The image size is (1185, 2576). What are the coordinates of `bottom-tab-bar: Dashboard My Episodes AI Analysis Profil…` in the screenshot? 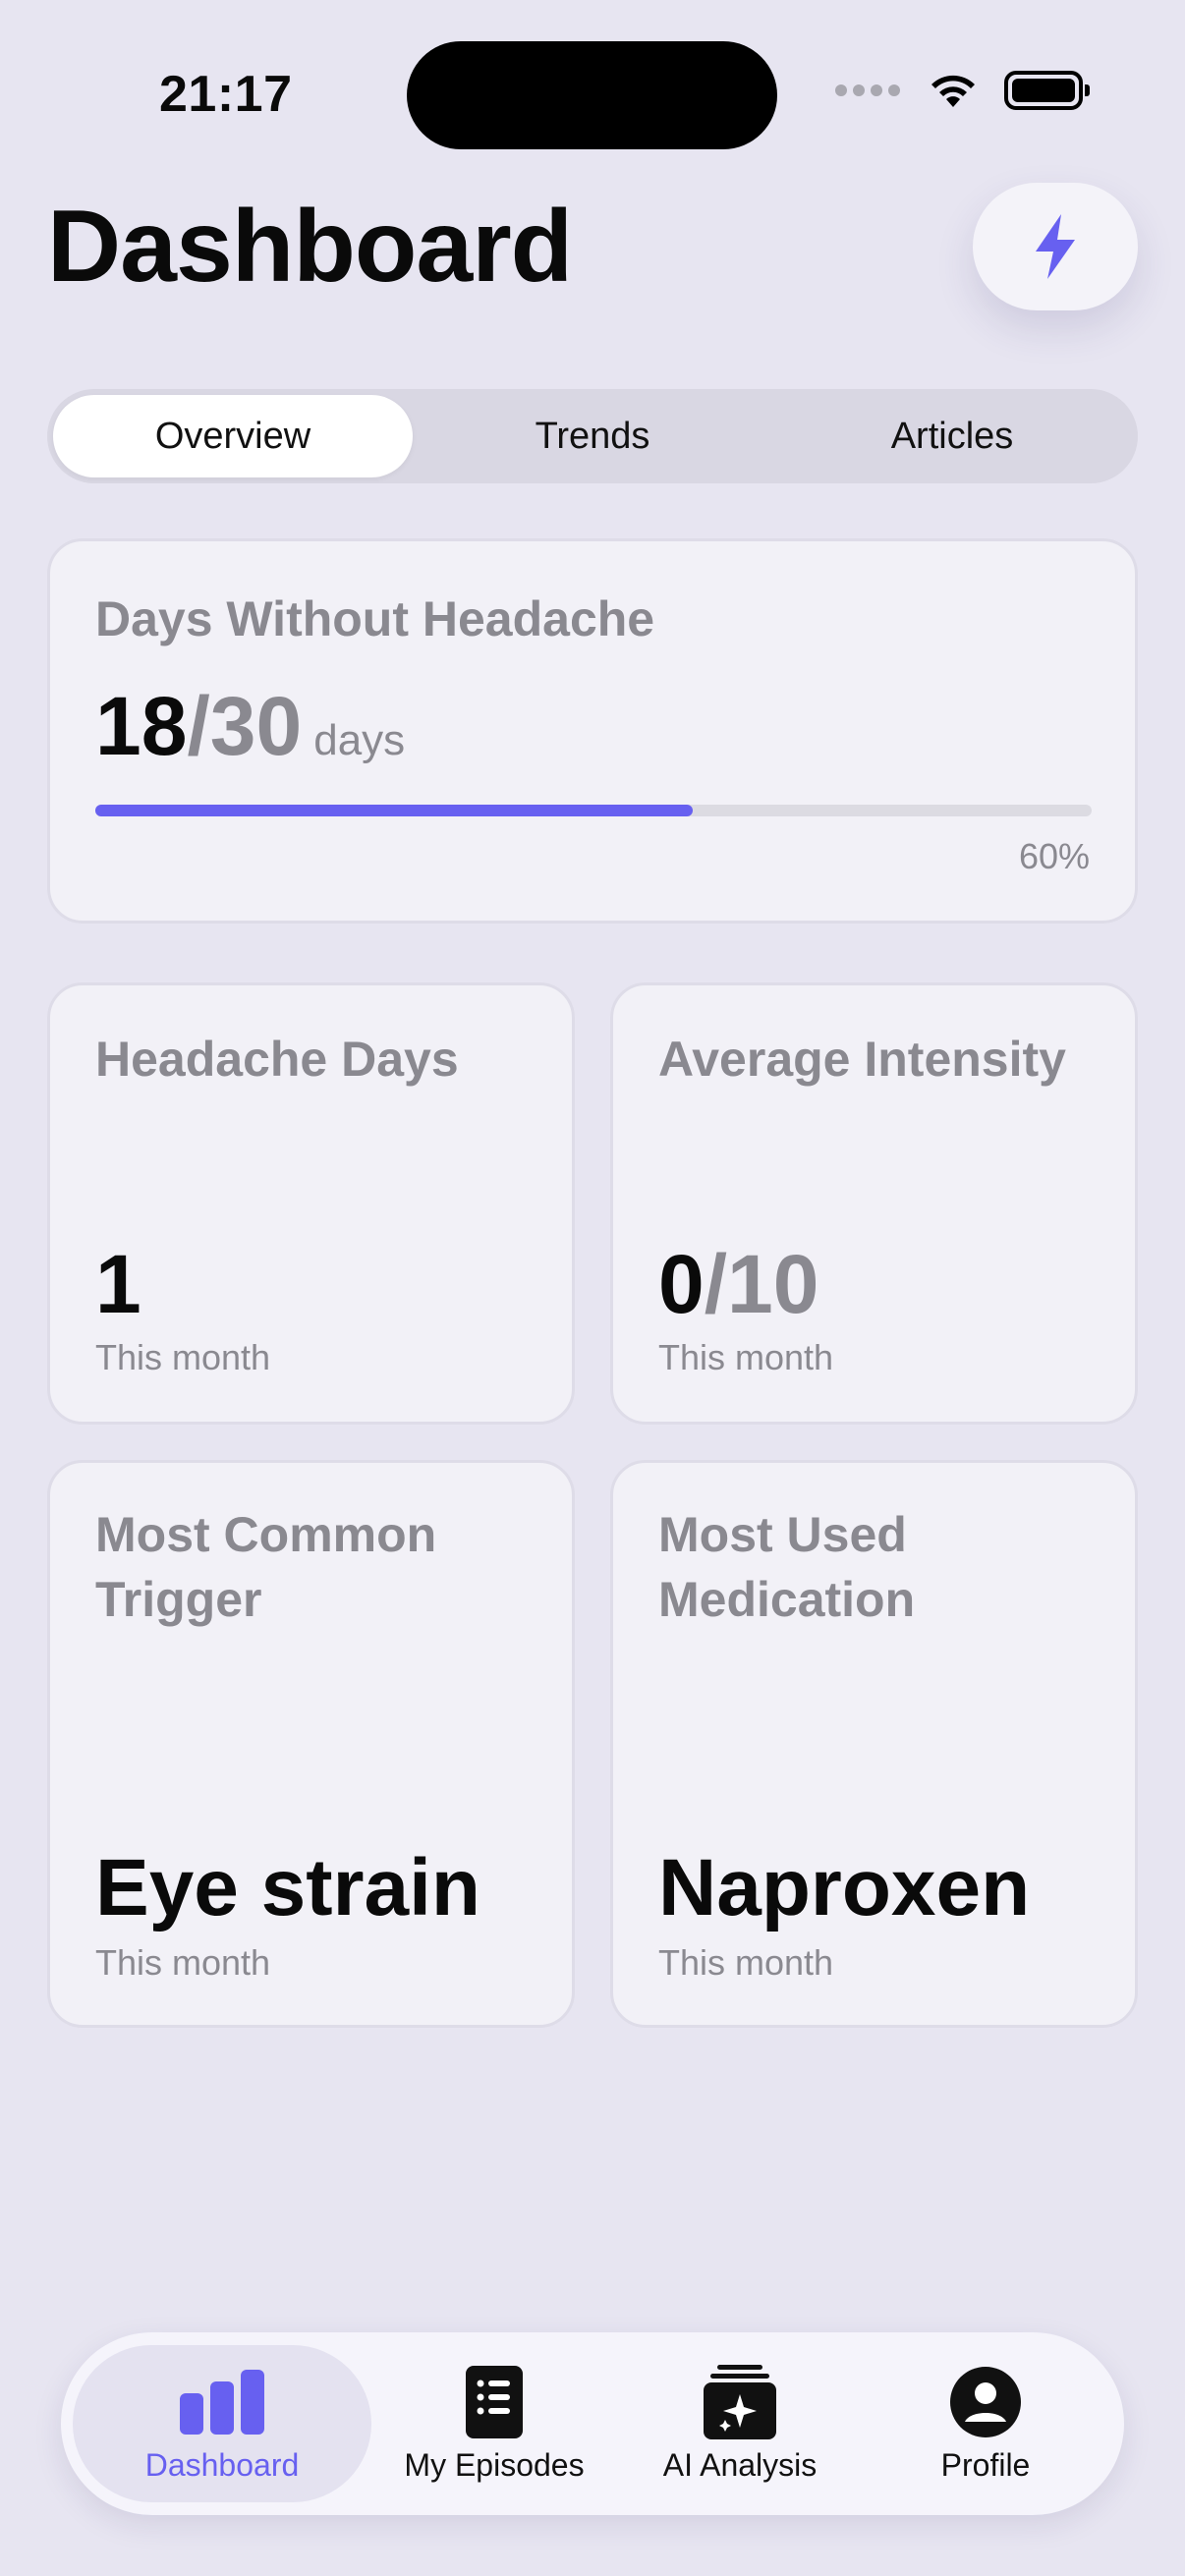 It's located at (592, 2423).